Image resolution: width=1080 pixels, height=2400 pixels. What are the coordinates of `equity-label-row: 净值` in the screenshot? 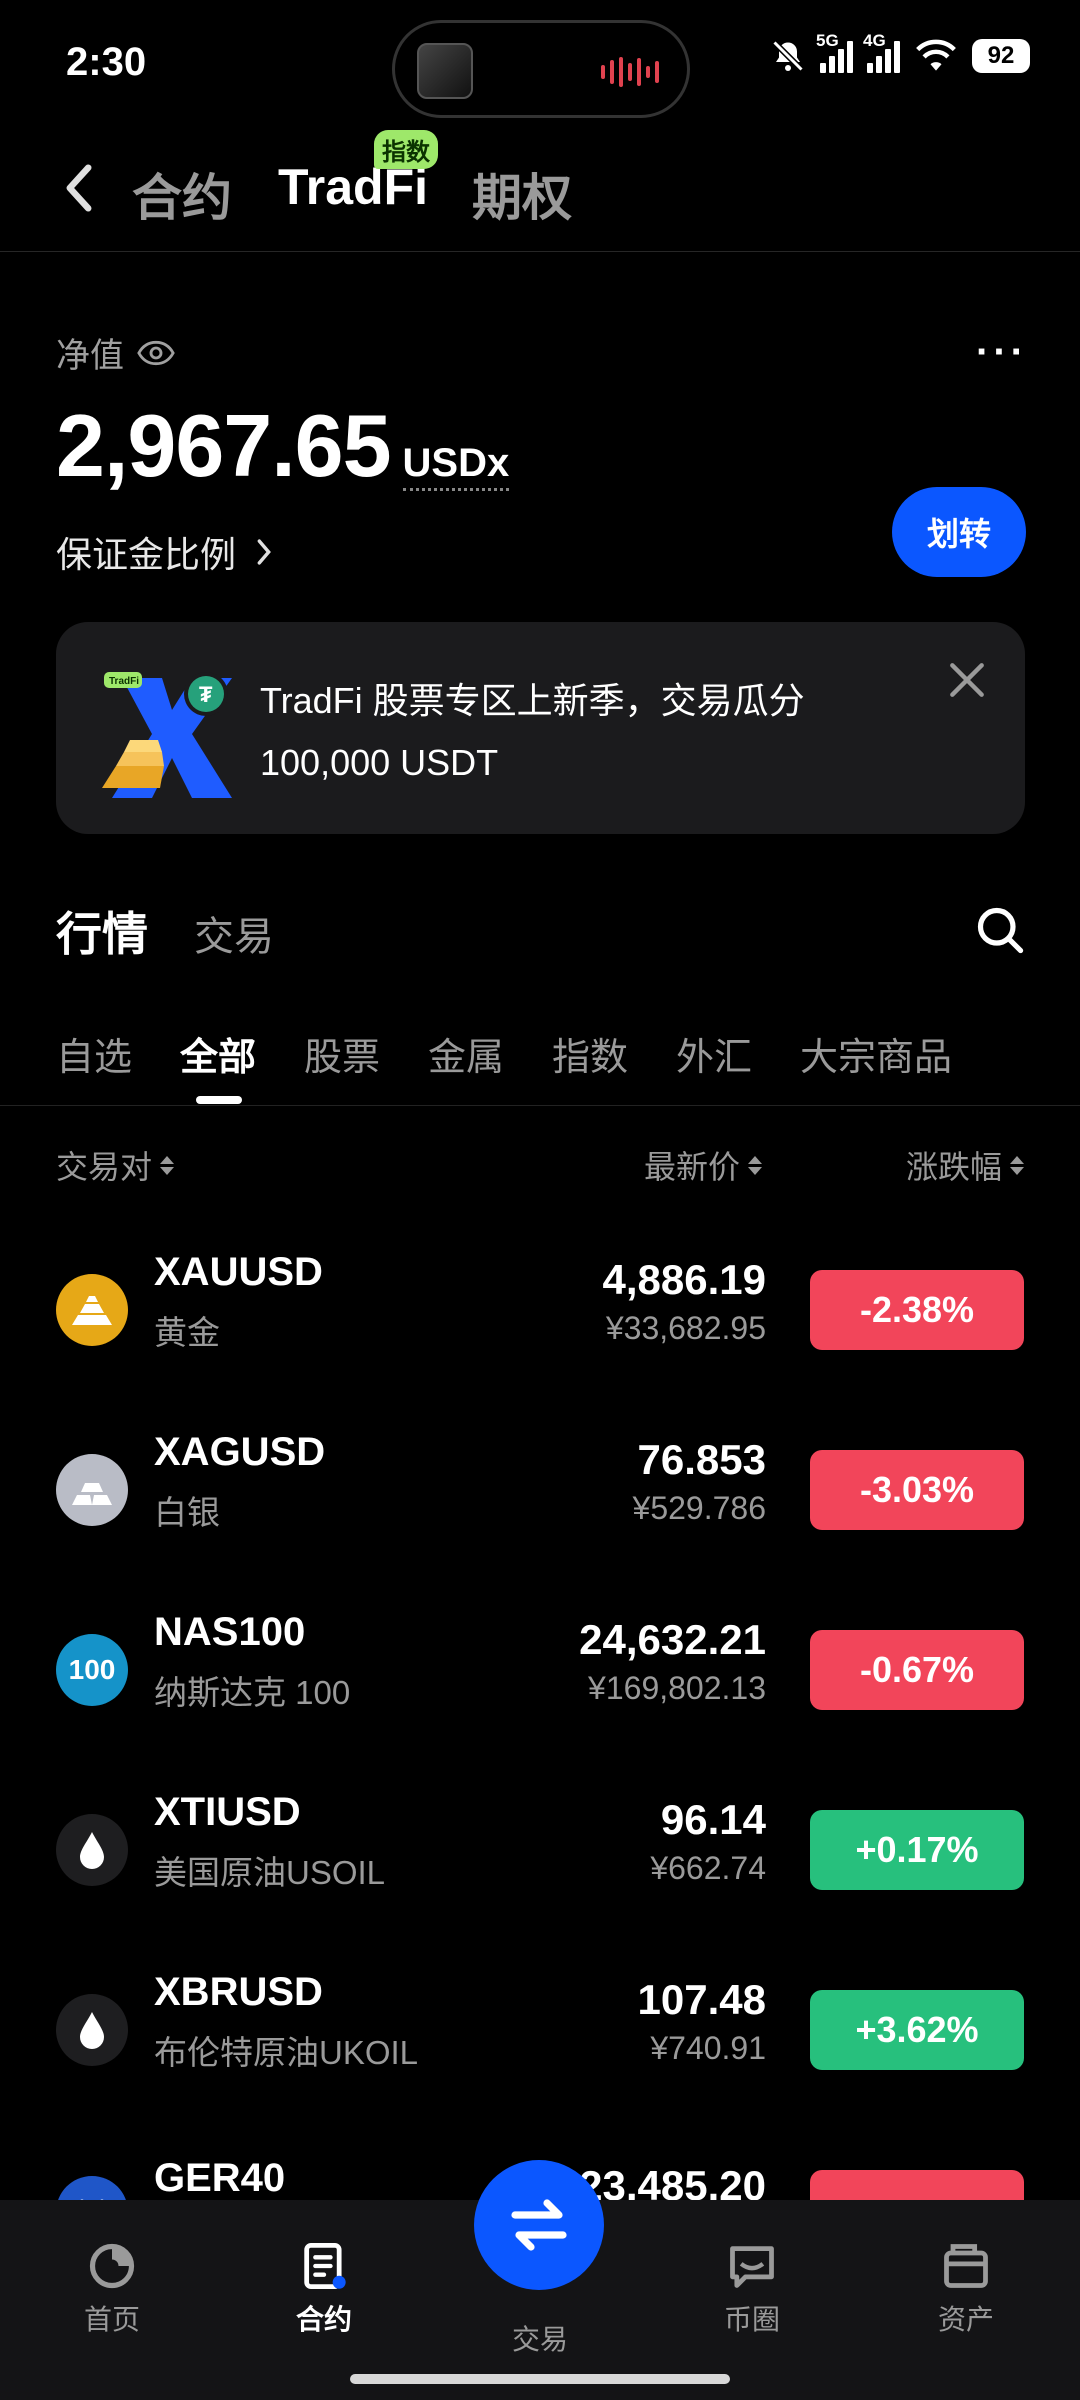 It's located at (116, 352).